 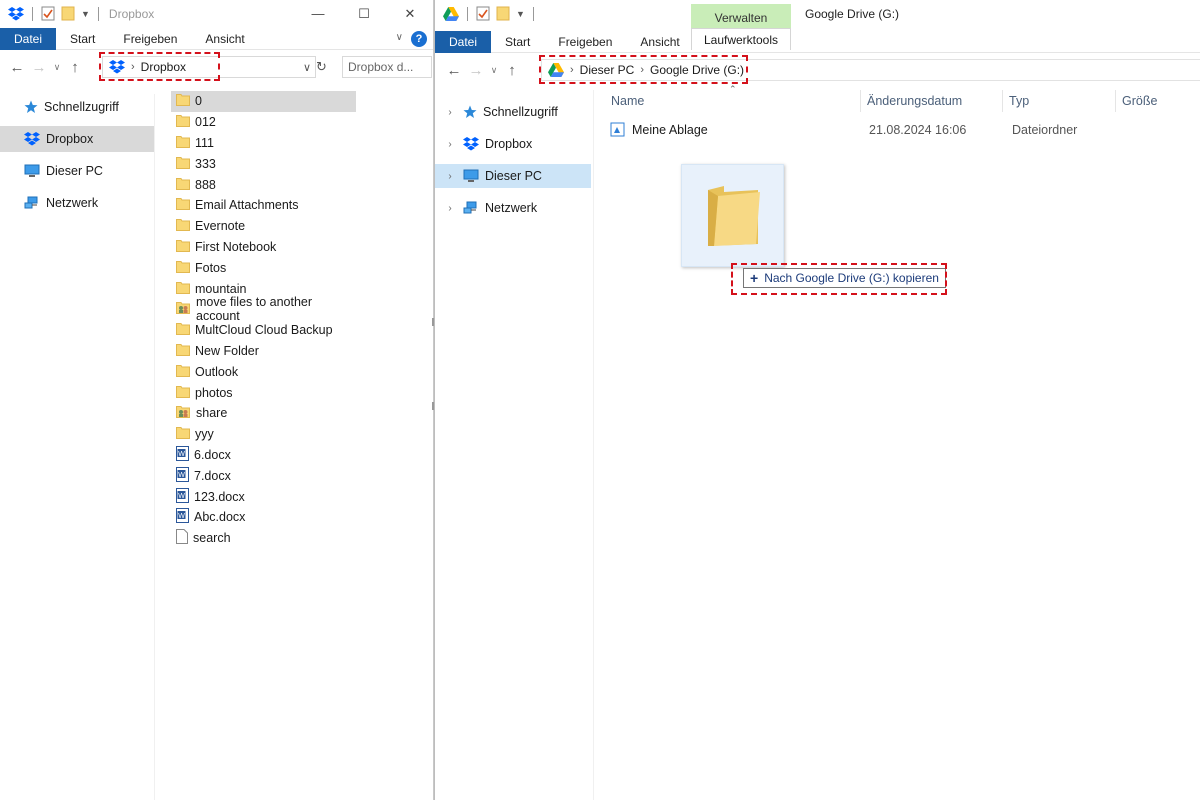 What do you see at coordinates (212, 454) in the screenshot?
I see `file-name: 6.docx` at bounding box center [212, 454].